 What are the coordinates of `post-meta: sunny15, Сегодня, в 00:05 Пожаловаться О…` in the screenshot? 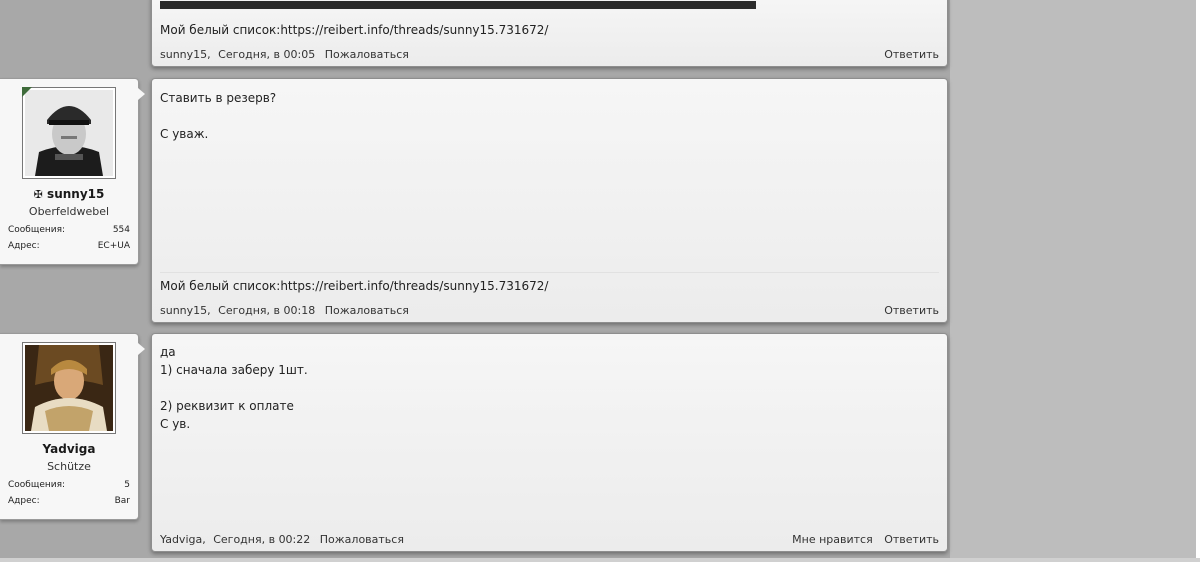 It's located at (549, 54).